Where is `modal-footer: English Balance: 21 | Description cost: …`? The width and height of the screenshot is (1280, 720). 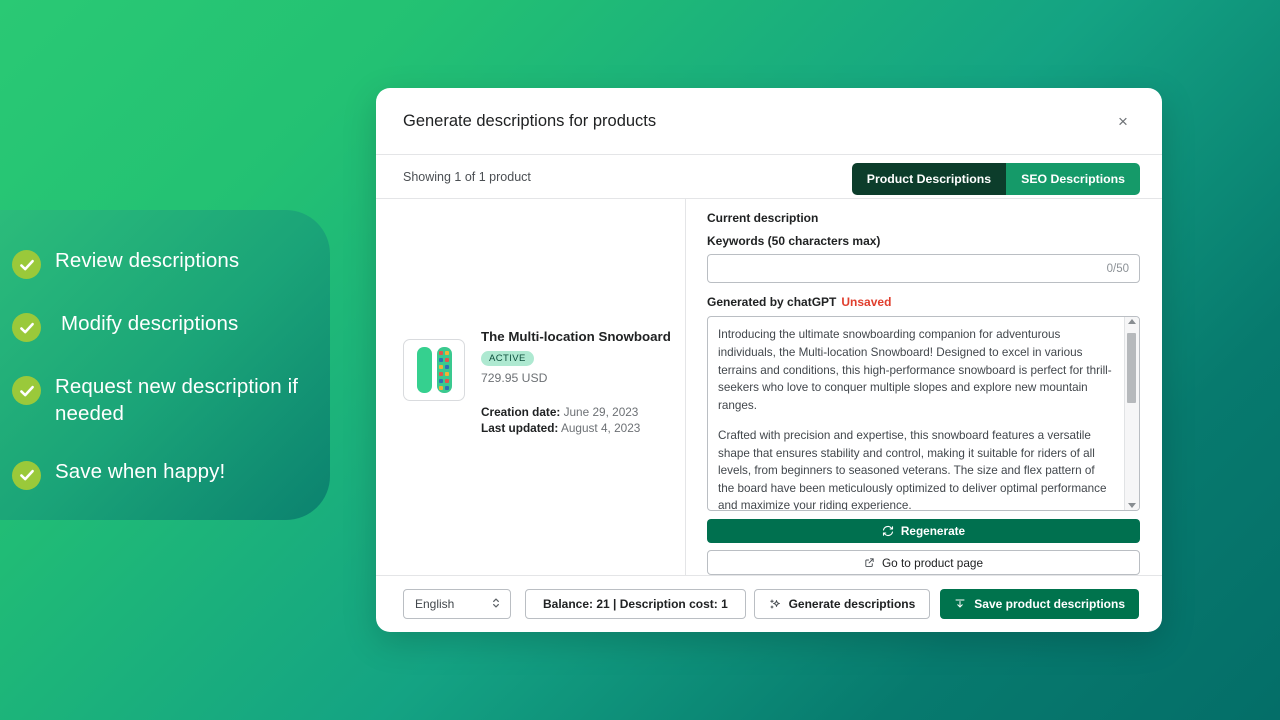
modal-footer: English Balance: 21 | Description cost: … is located at coordinates (769, 603).